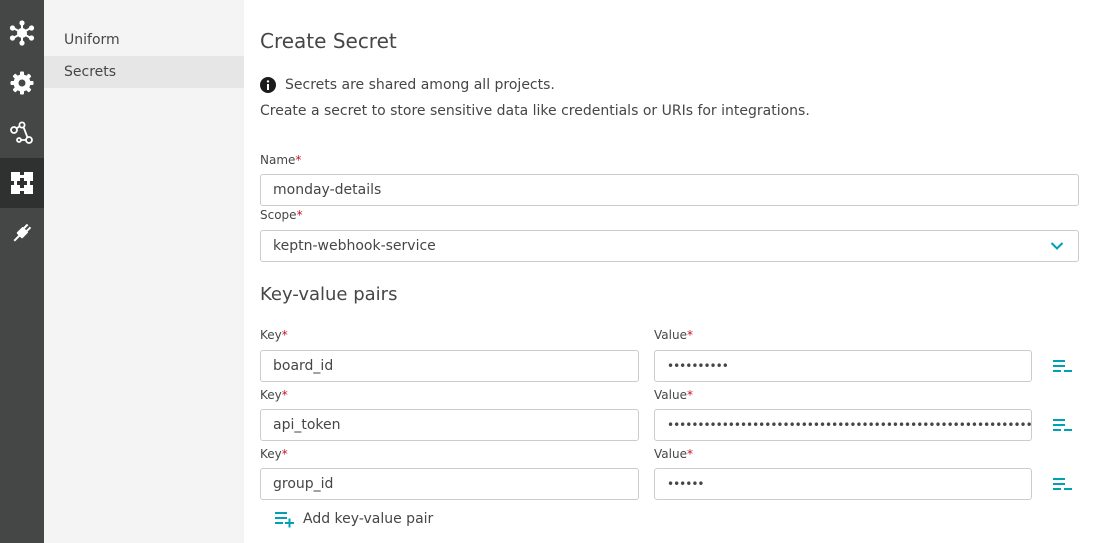 This screenshot has height=543, width=1098. What do you see at coordinates (22, 233) in the screenshot?
I see `plug-icon` at bounding box center [22, 233].